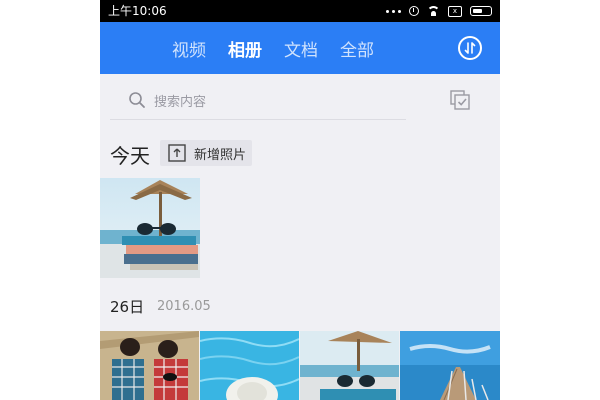 This screenshot has width=600, height=400. Describe the element at coordinates (245, 48) in the screenshot. I see `tab-albums: 相册` at that location.